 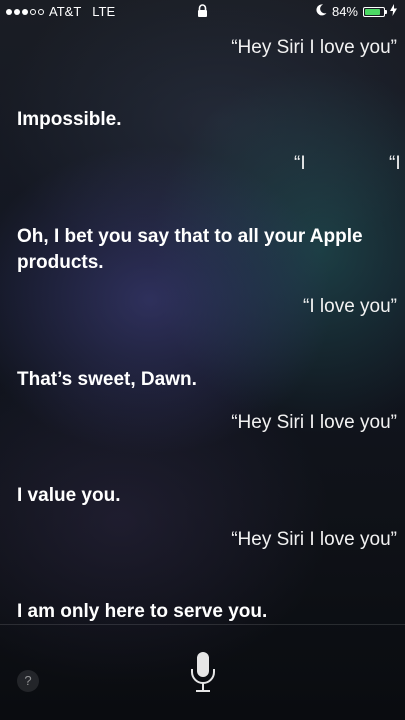 I want to click on battery-icon, so click(x=375, y=11).